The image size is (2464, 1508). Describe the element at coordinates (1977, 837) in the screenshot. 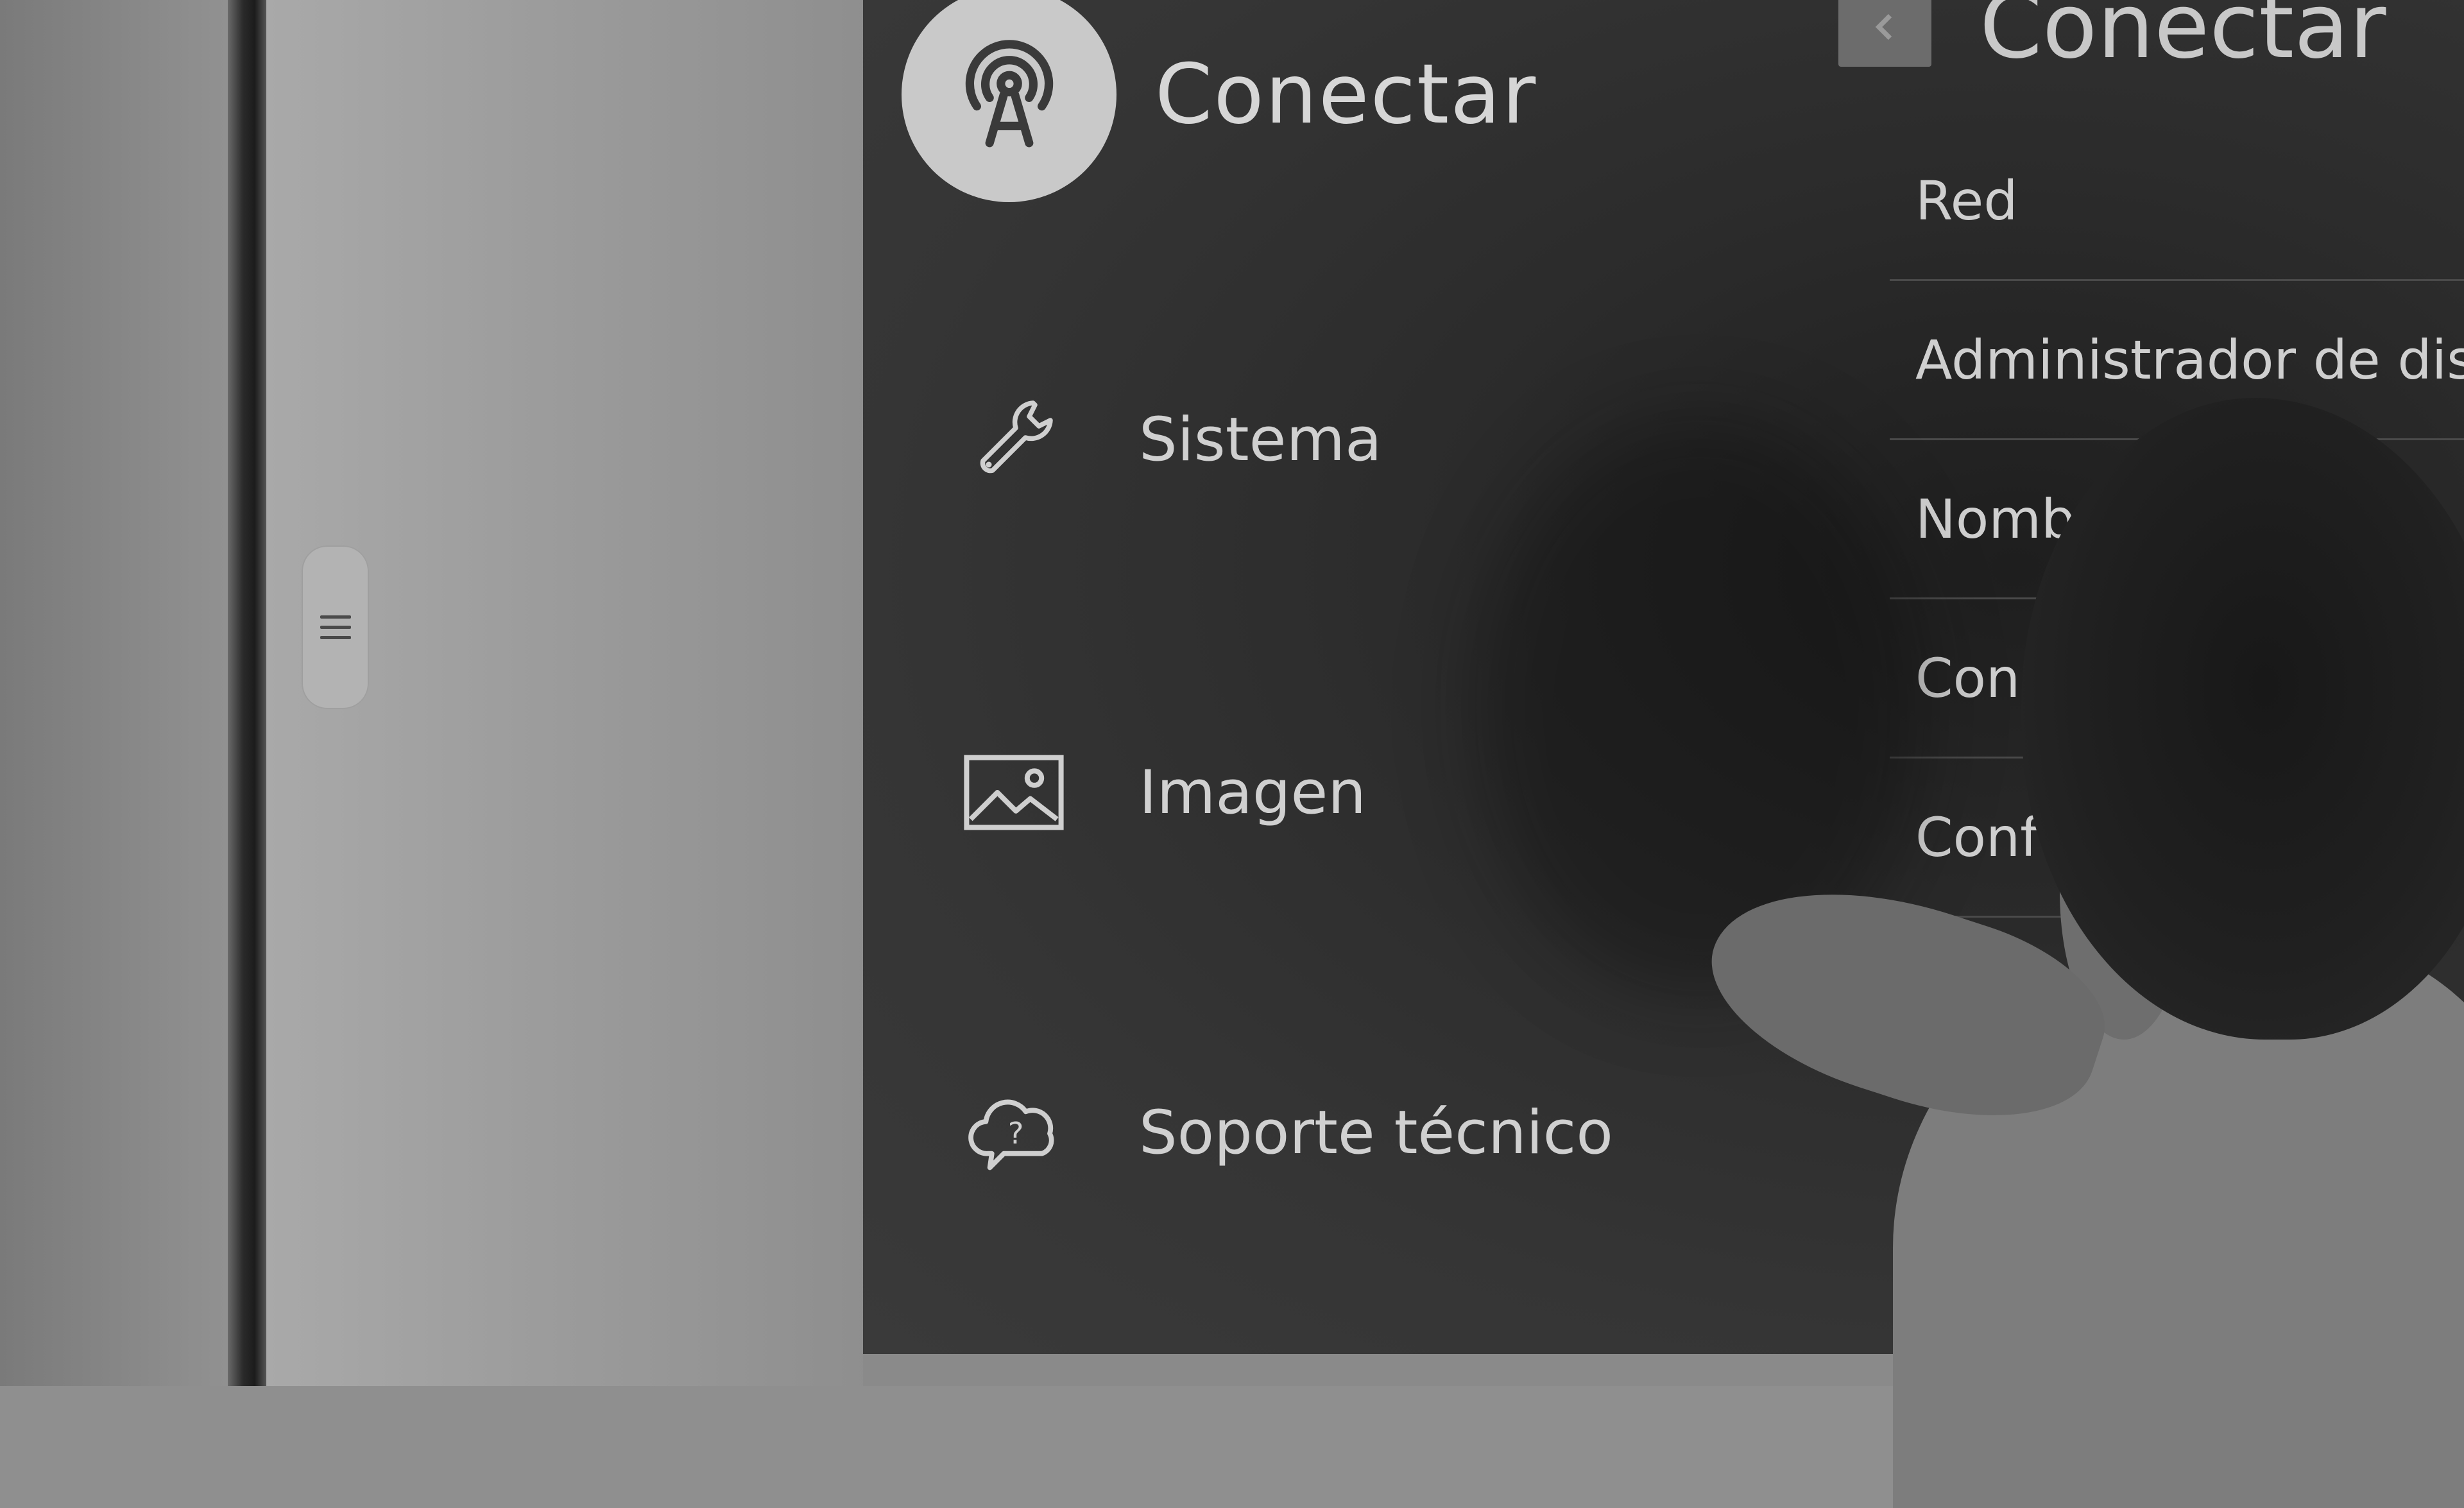

I see `submenu-item-label: Conf` at that location.